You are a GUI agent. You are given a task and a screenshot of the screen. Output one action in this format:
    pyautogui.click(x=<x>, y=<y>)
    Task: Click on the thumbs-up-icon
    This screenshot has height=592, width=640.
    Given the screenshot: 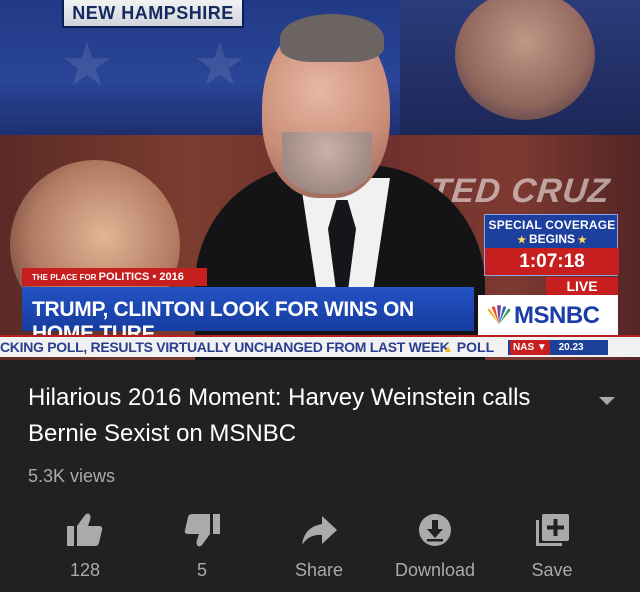 What is the action you would take?
    pyautogui.click(x=85, y=529)
    